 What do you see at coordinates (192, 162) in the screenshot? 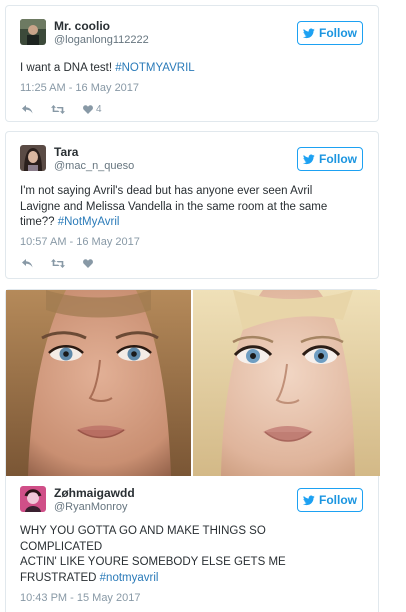
I see `tweet-header: Tara @mac_n_queso Follow` at bounding box center [192, 162].